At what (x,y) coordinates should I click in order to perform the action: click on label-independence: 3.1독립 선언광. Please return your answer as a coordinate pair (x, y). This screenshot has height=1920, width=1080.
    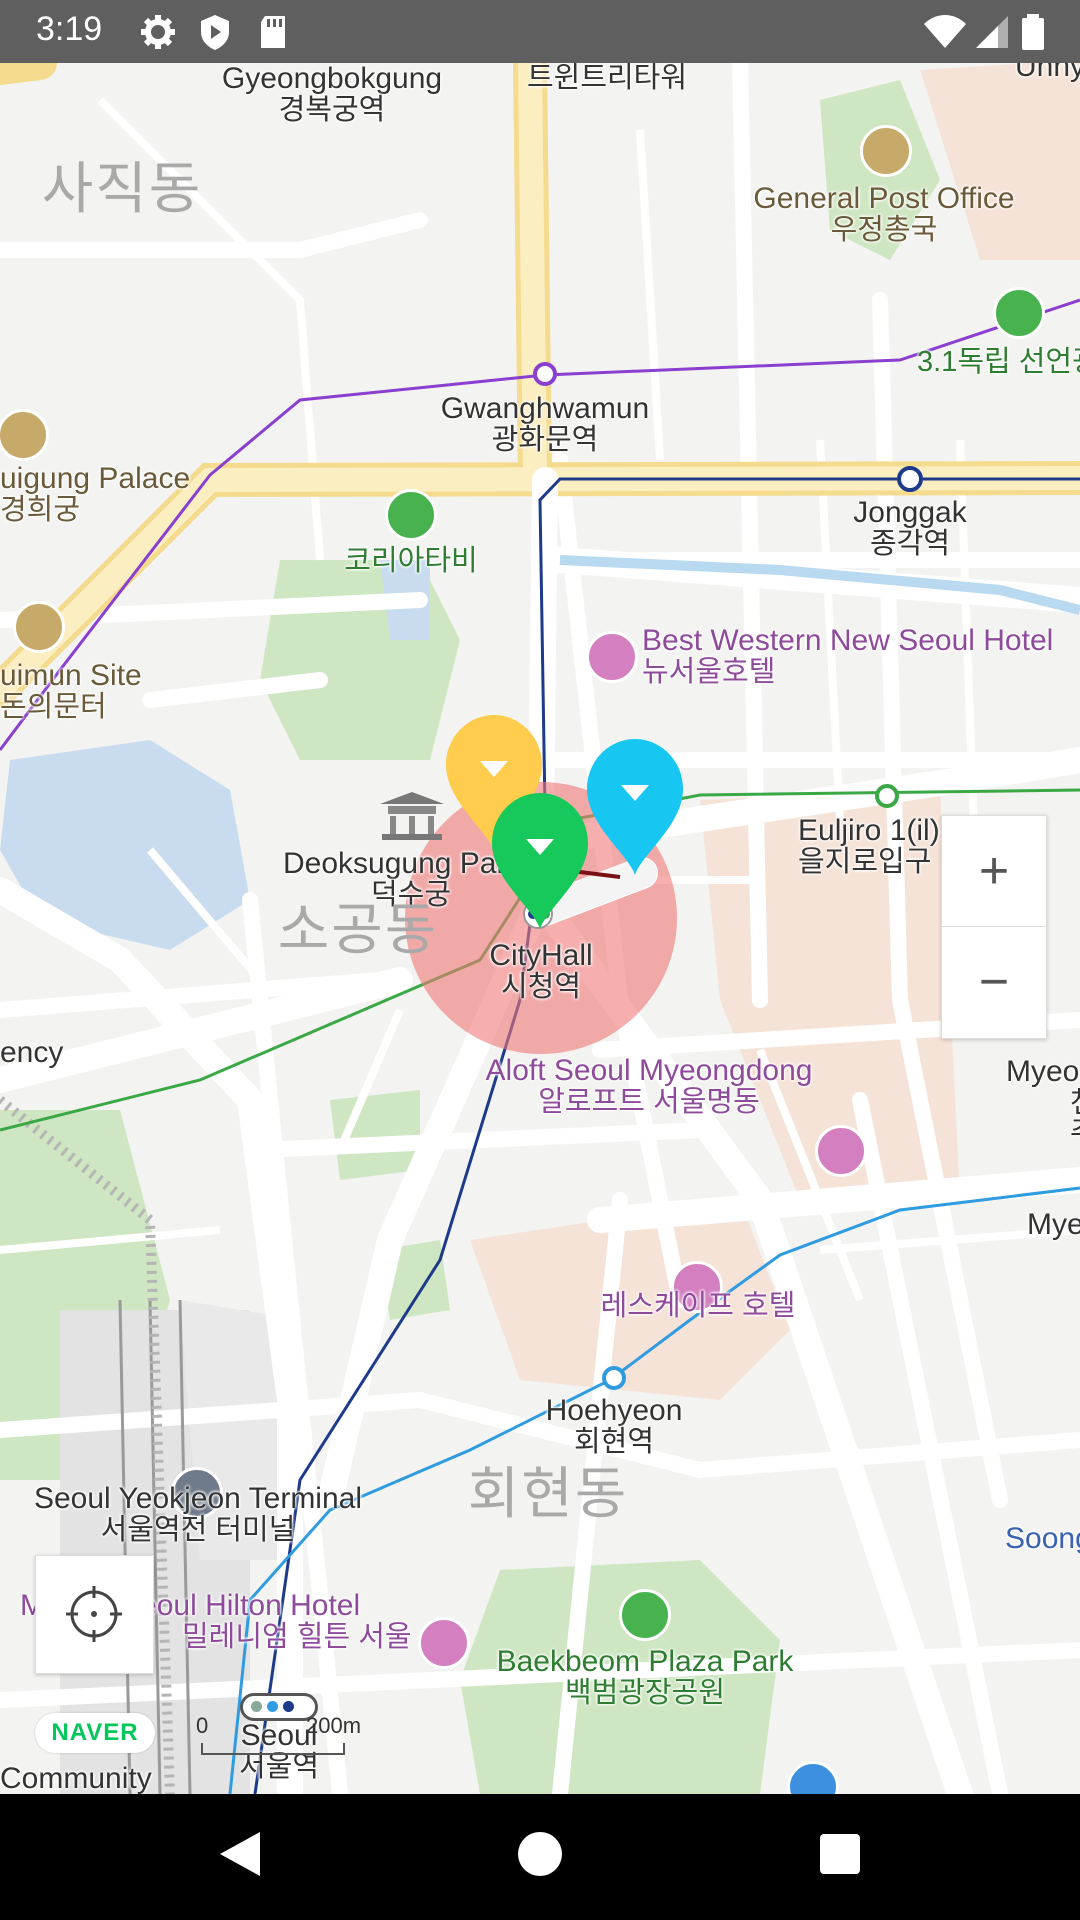
    Looking at the image, I should click on (998, 362).